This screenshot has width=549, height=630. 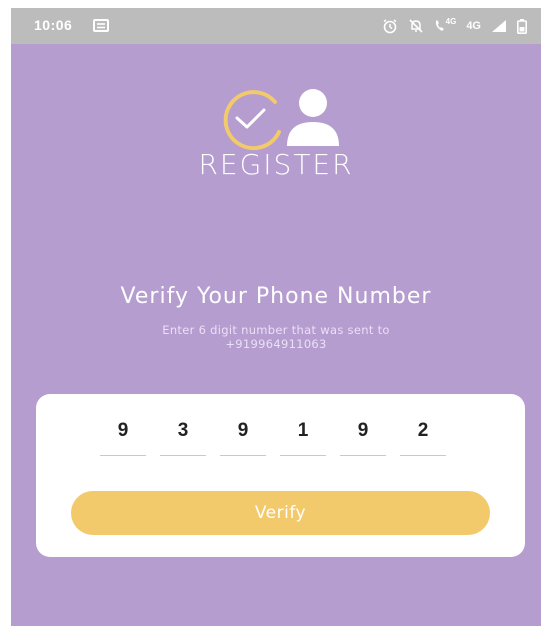 What do you see at coordinates (416, 26) in the screenshot?
I see `mute-icon` at bounding box center [416, 26].